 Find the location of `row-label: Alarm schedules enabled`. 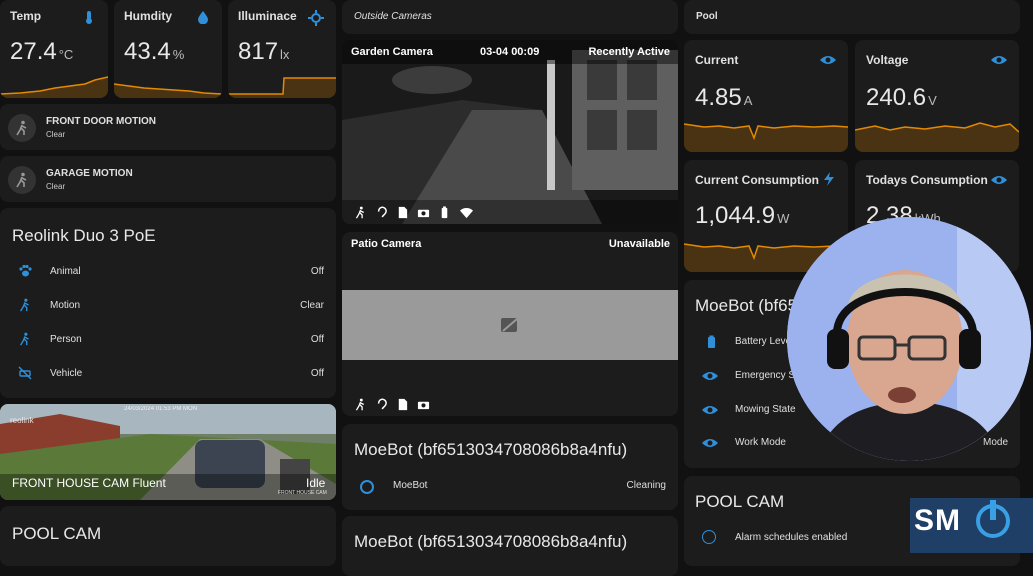

row-label: Alarm schedules enabled is located at coordinates (791, 537).